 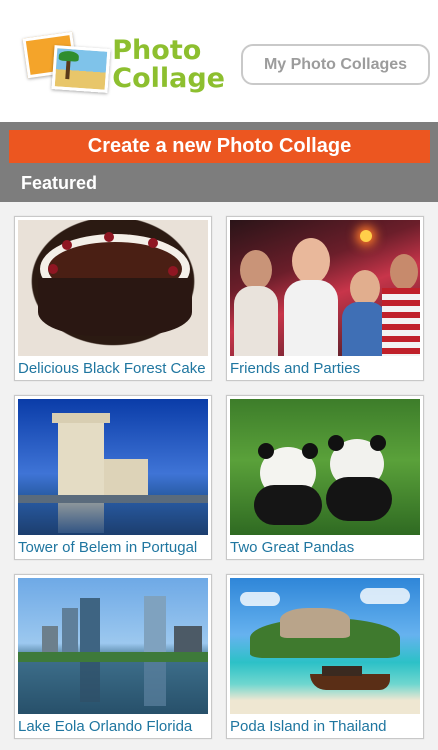 I want to click on featured-heading: Featured, so click(x=219, y=183).